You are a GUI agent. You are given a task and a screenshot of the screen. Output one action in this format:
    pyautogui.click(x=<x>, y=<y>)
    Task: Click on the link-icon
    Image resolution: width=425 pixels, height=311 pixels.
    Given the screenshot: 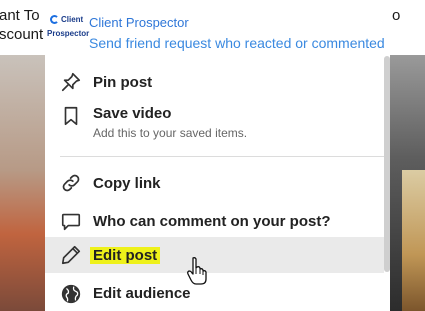 What is the action you would take?
    pyautogui.click(x=71, y=183)
    